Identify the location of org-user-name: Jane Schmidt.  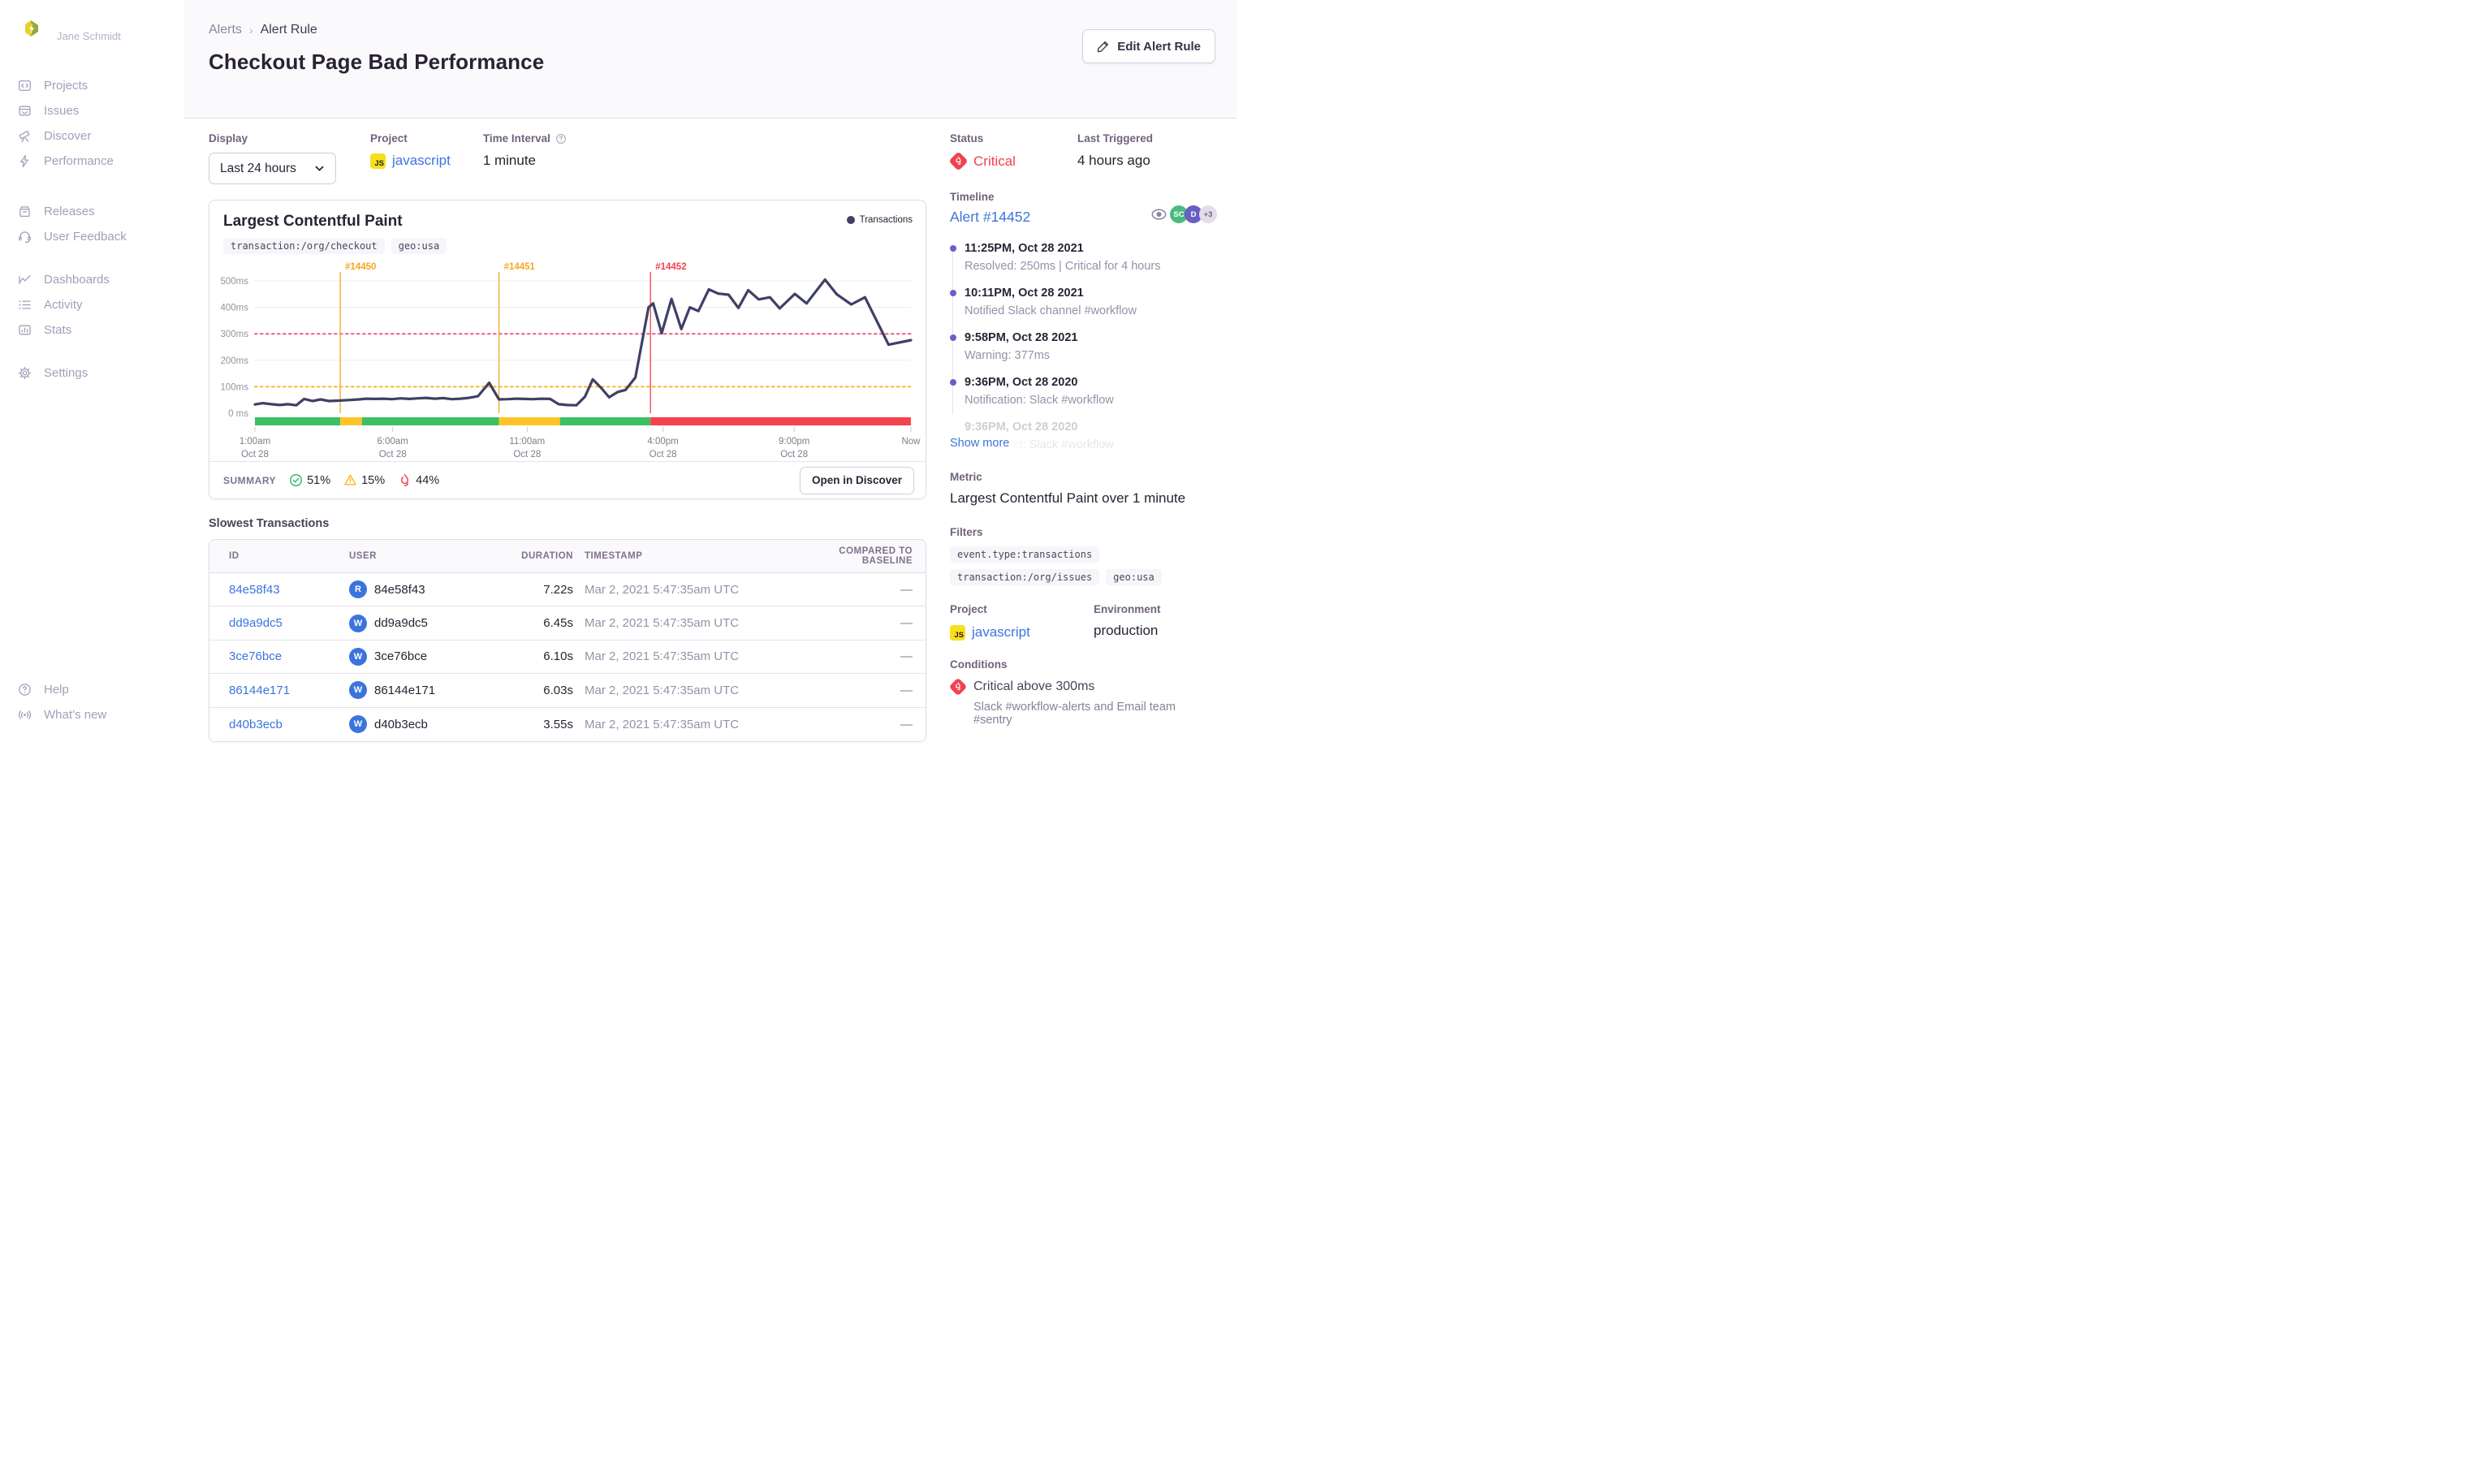
(89, 36).